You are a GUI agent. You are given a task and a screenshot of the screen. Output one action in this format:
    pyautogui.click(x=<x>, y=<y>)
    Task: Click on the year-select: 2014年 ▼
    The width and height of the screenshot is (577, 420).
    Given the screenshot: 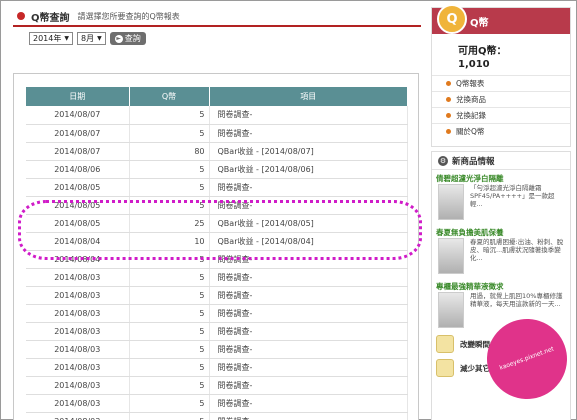 What is the action you would take?
    pyautogui.click(x=51, y=38)
    